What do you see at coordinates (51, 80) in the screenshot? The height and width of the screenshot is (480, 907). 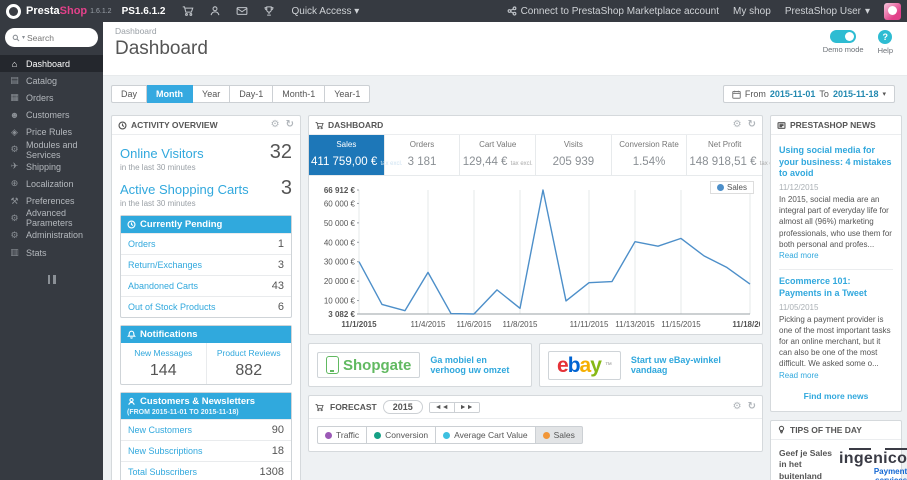 I see `sidebar-item-catalog: ▤ Catalog` at bounding box center [51, 80].